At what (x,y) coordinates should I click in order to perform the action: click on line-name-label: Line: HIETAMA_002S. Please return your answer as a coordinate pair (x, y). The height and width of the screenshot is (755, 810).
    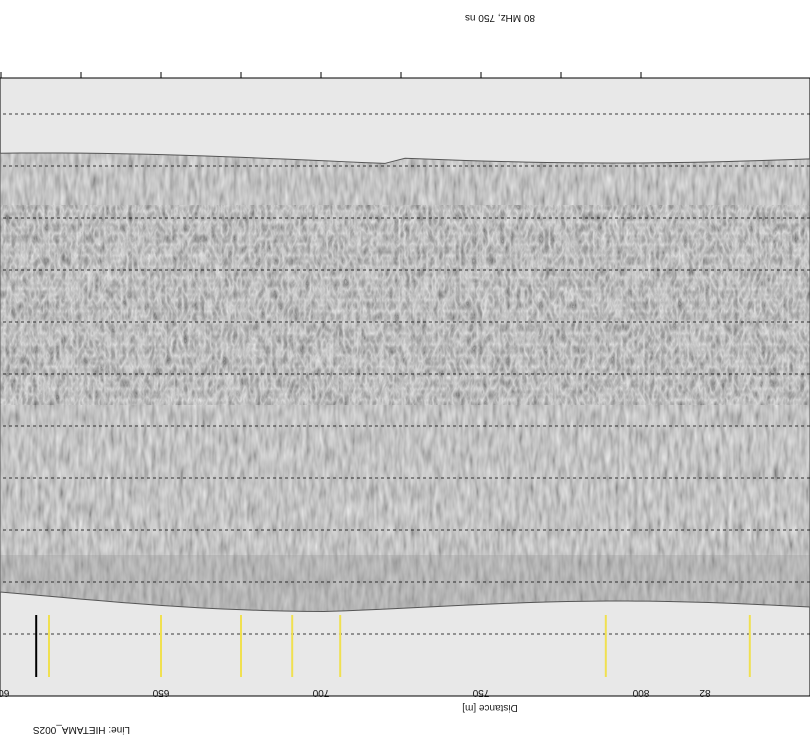
    Looking at the image, I should click on (81, 729).